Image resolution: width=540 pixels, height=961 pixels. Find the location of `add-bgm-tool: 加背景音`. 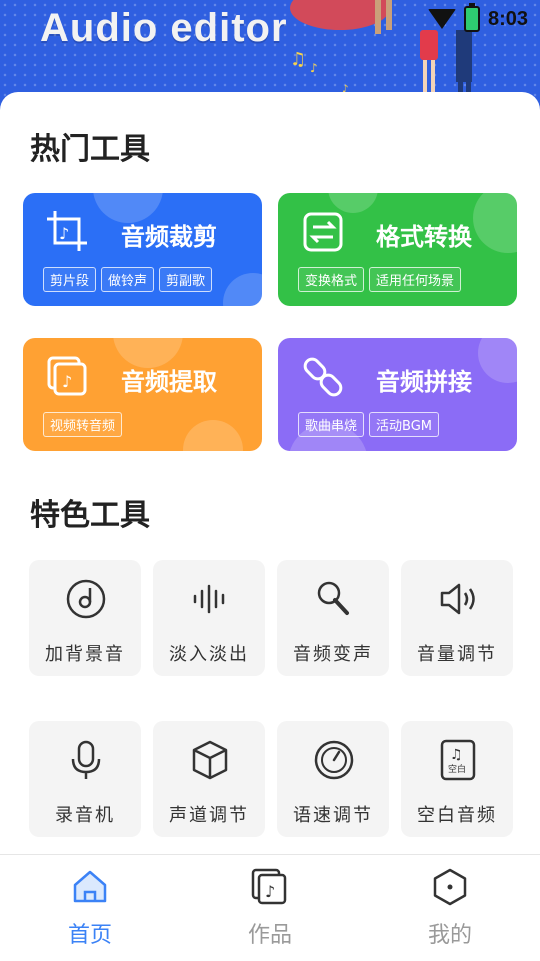

add-bgm-tool: 加背景音 is located at coordinates (85, 618).